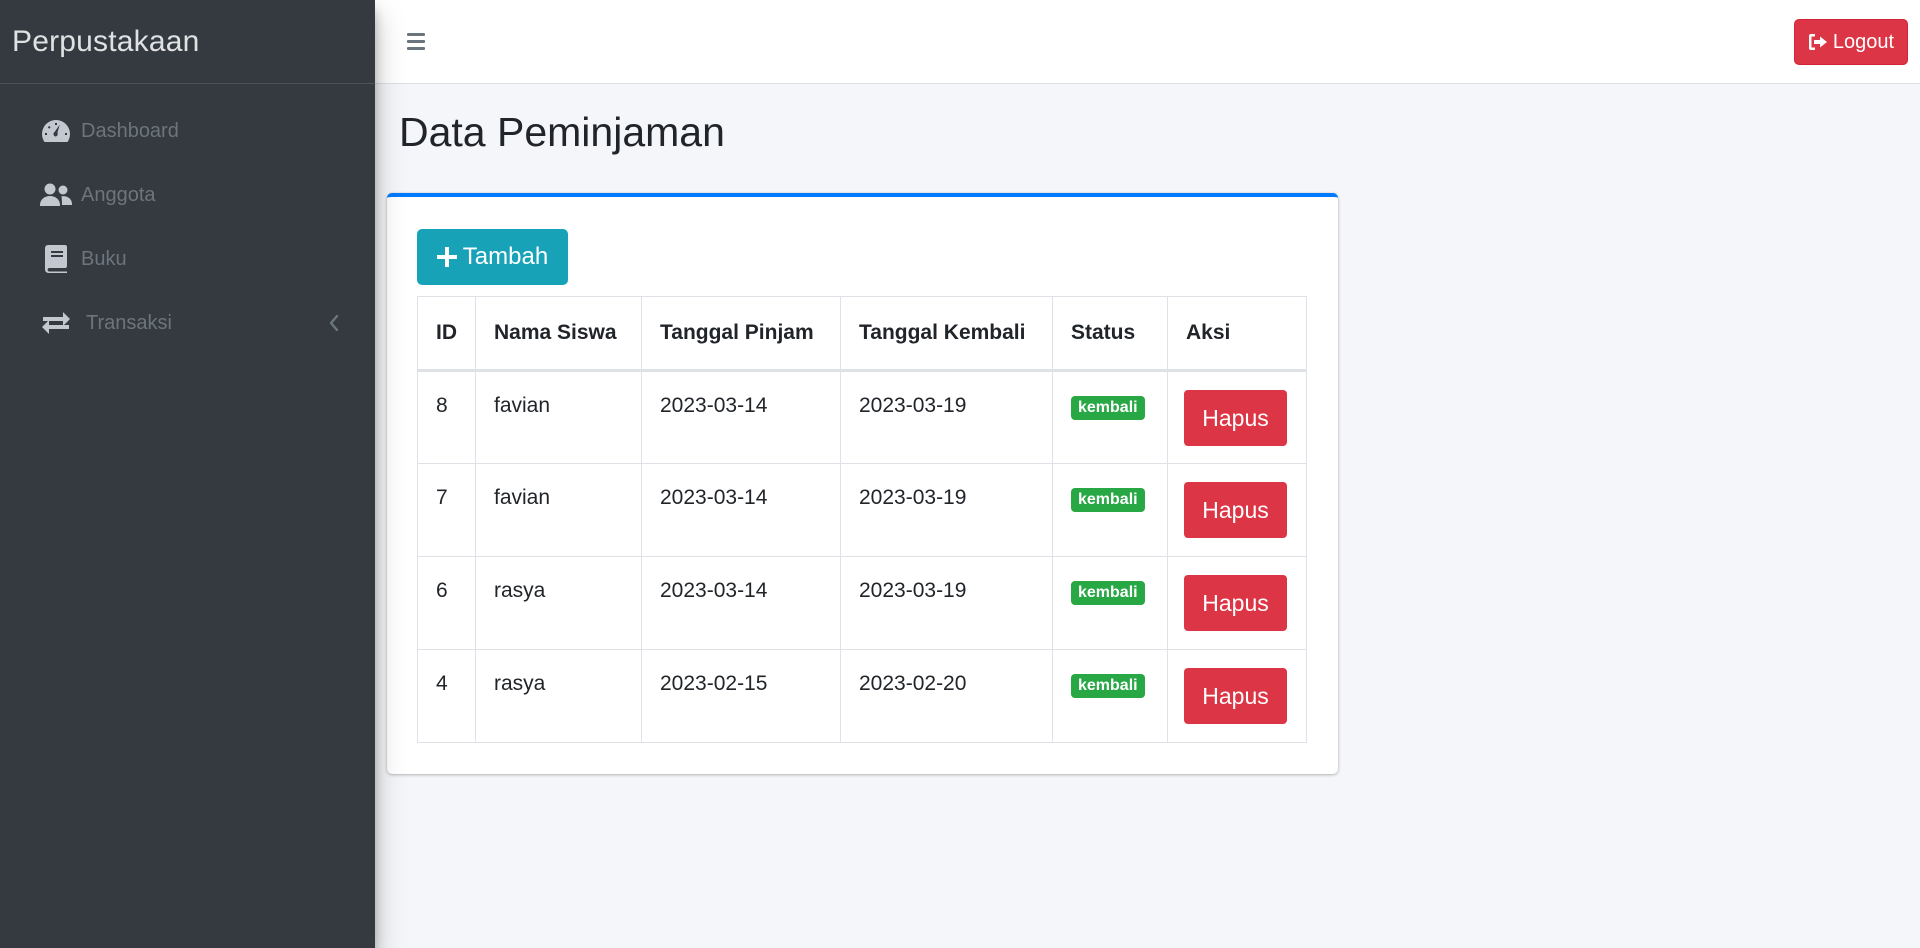  Describe the element at coordinates (1818, 42) in the screenshot. I see `sign-out-icon` at that location.